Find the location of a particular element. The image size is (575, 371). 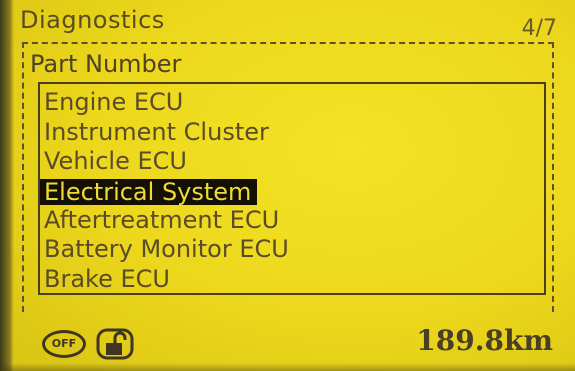

display-bezel-bottom is located at coordinates (287, 367).